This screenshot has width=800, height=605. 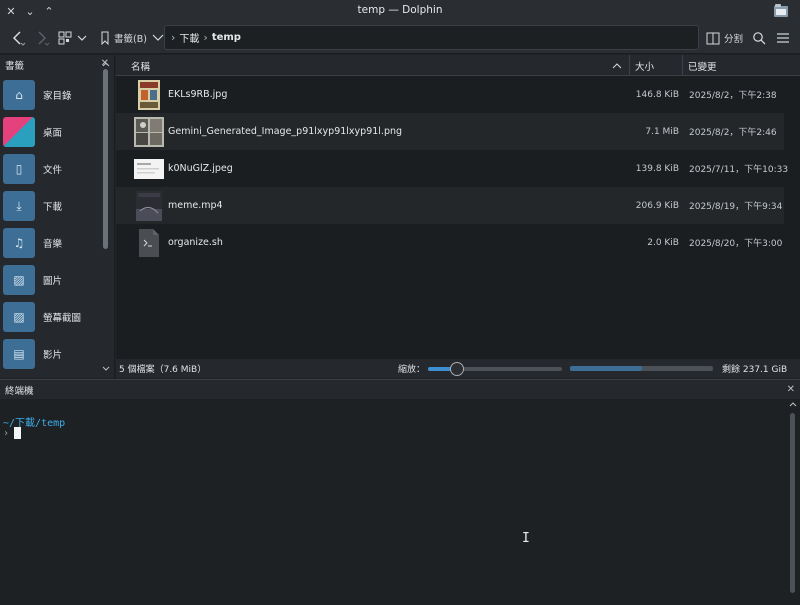 What do you see at coordinates (189, 37) in the screenshot?
I see `breadcrumb-downloads: 下載` at bounding box center [189, 37].